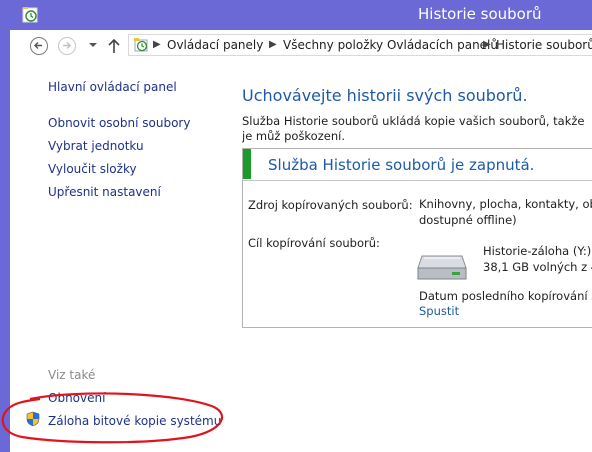 The height and width of the screenshot is (452, 592). I want to click on status-header: Služba Historie souborů je zapnutá., so click(417, 165).